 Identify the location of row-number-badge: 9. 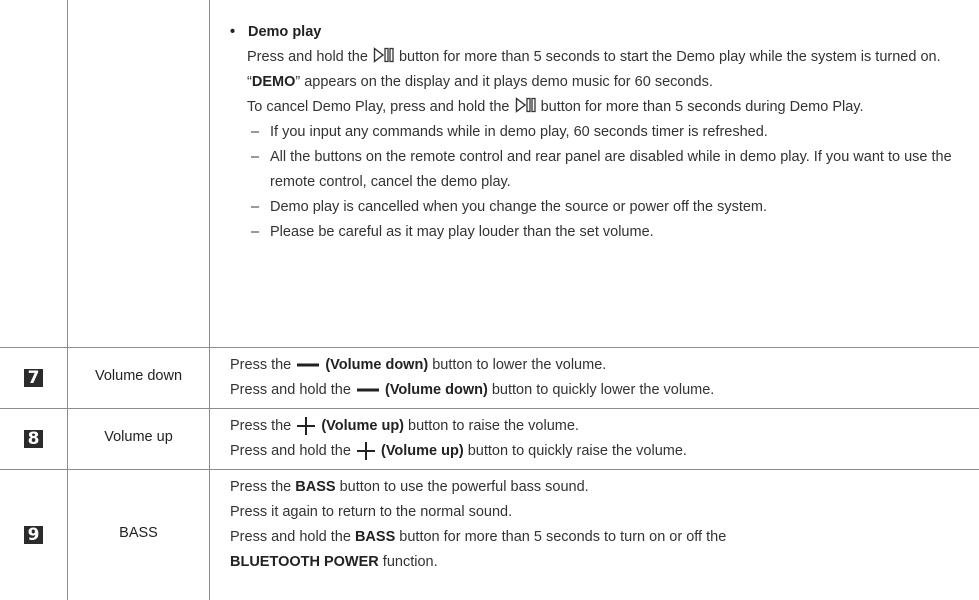
(33, 535).